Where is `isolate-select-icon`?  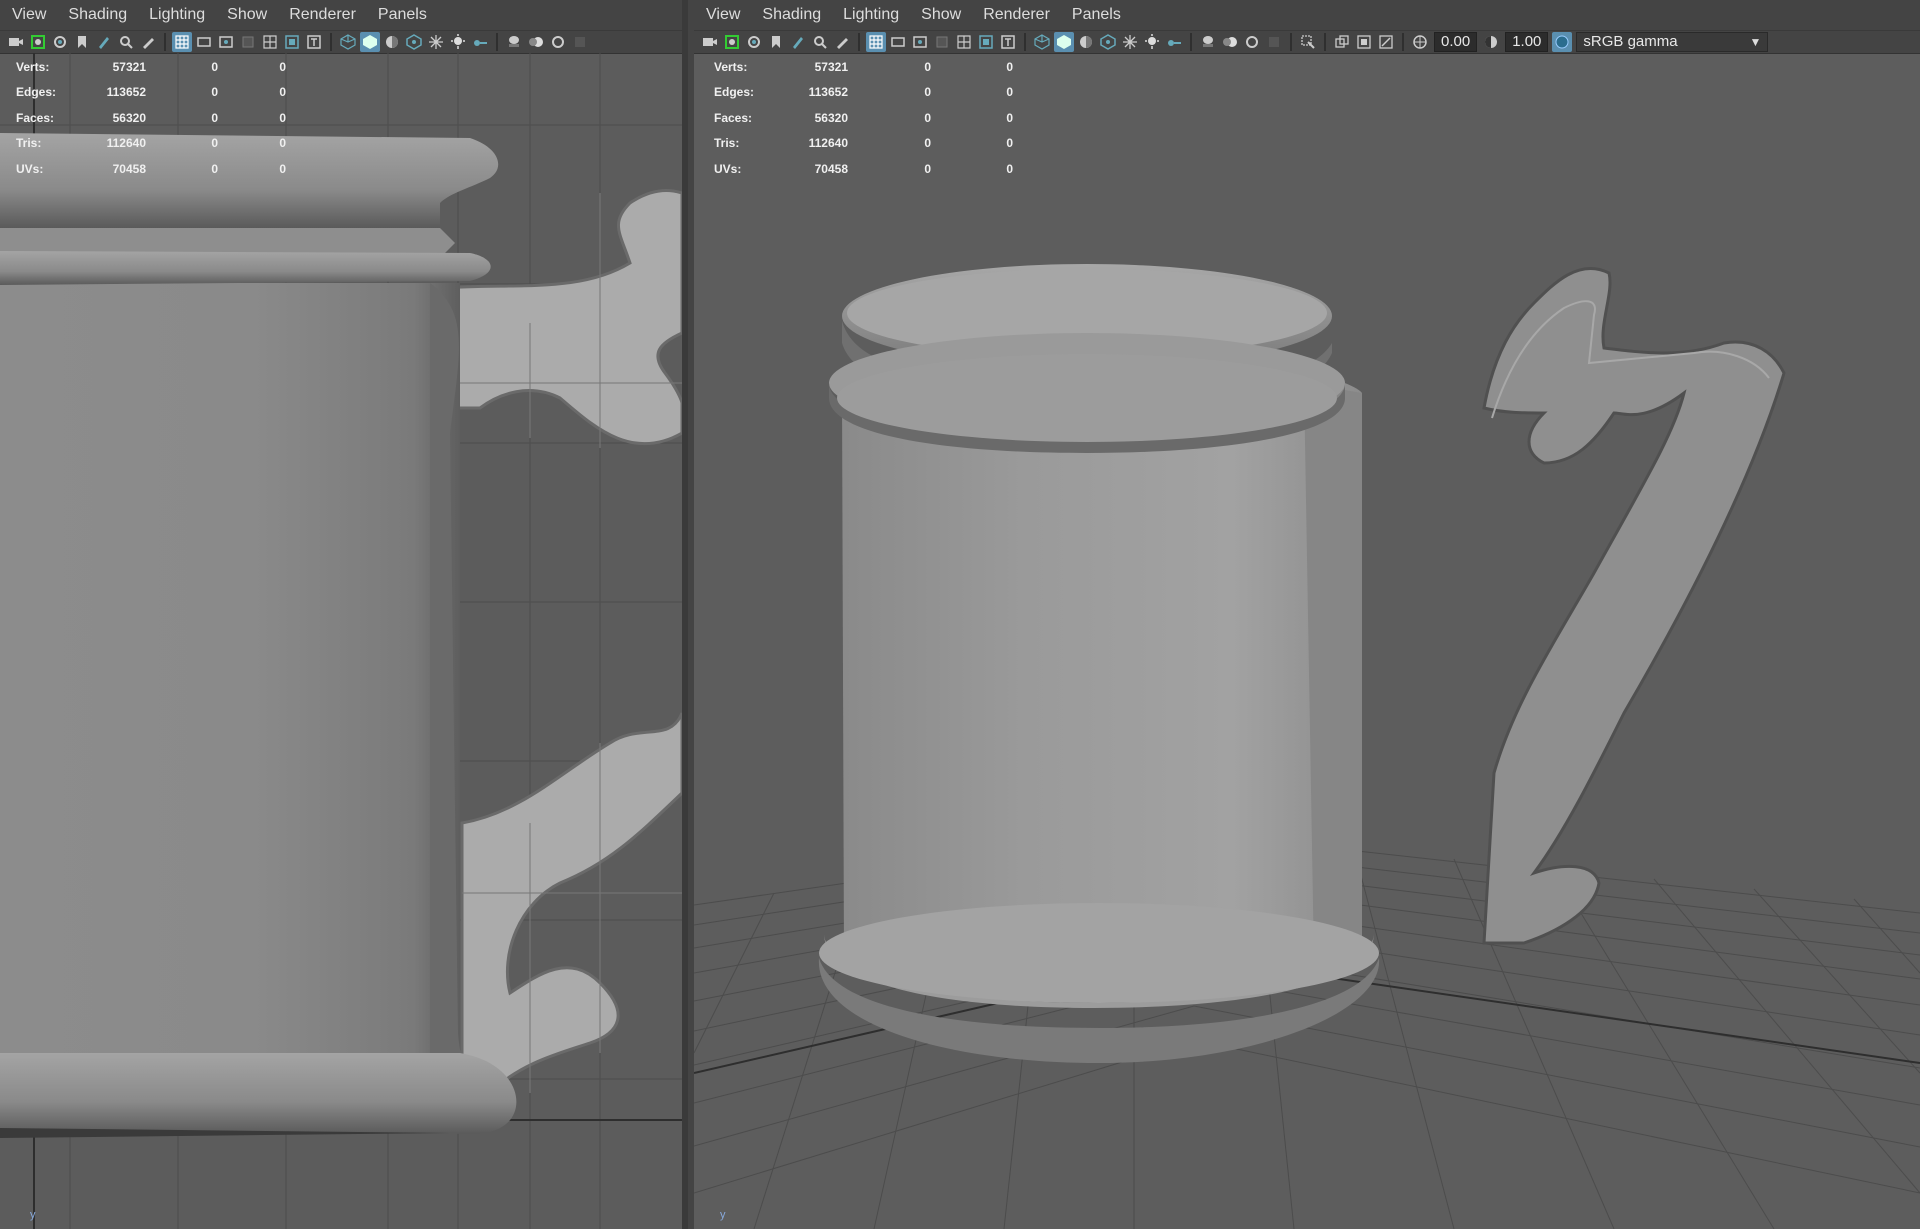
isolate-select-icon is located at coordinates (1308, 42).